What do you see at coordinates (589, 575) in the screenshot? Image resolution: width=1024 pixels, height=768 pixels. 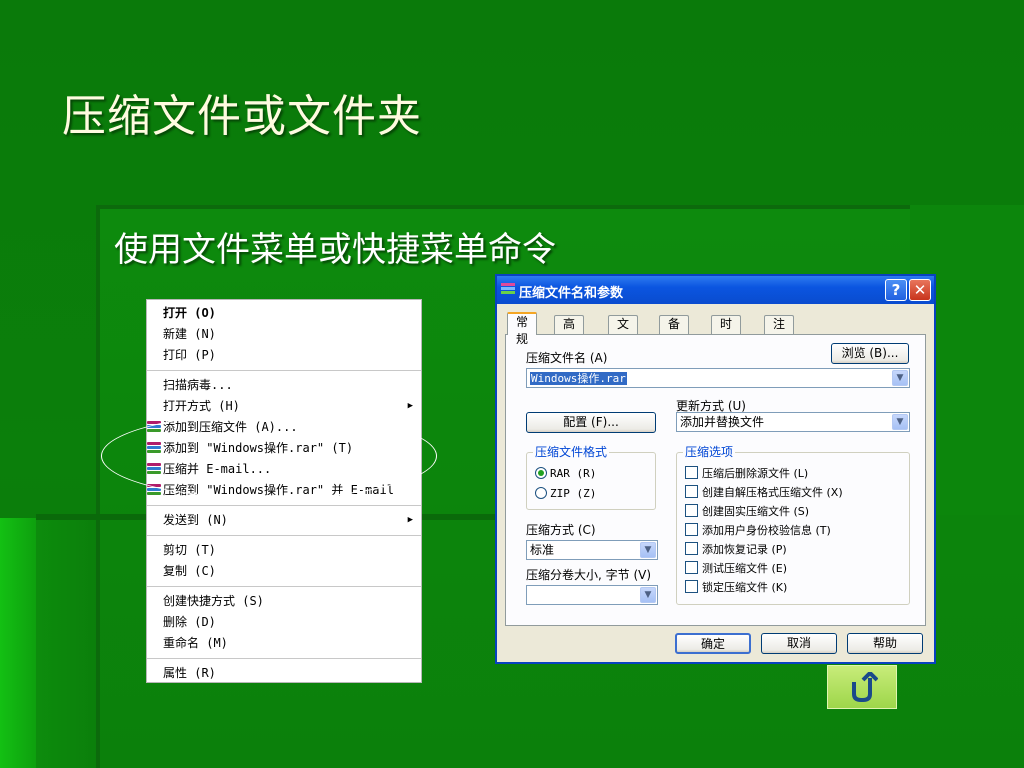 I see `volume-size-label: 压缩分卷大小, 字节 (V)` at bounding box center [589, 575].